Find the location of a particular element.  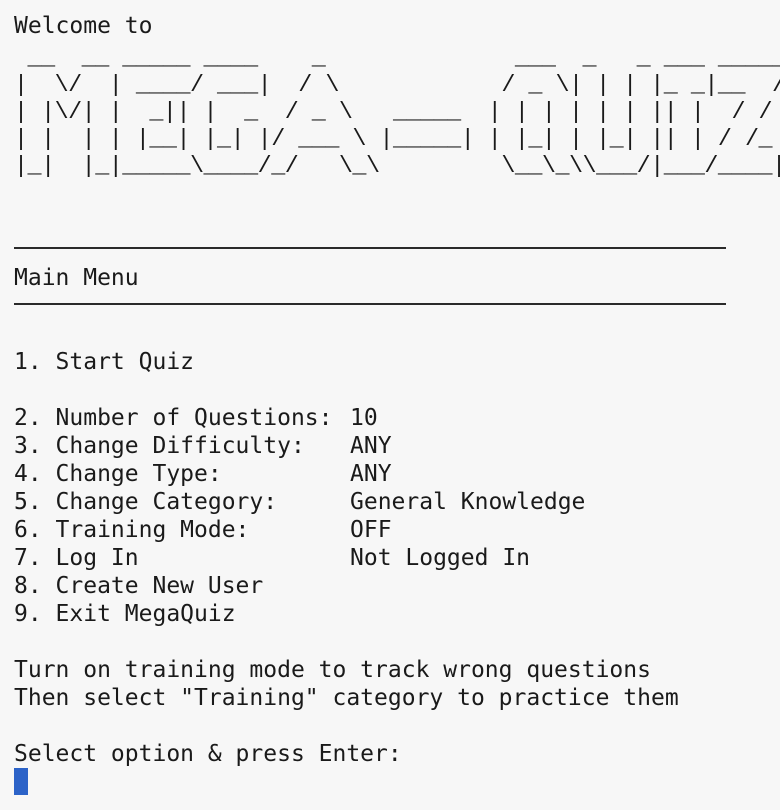

select-option-prompt: Select option & press Enter: is located at coordinates (208, 754).